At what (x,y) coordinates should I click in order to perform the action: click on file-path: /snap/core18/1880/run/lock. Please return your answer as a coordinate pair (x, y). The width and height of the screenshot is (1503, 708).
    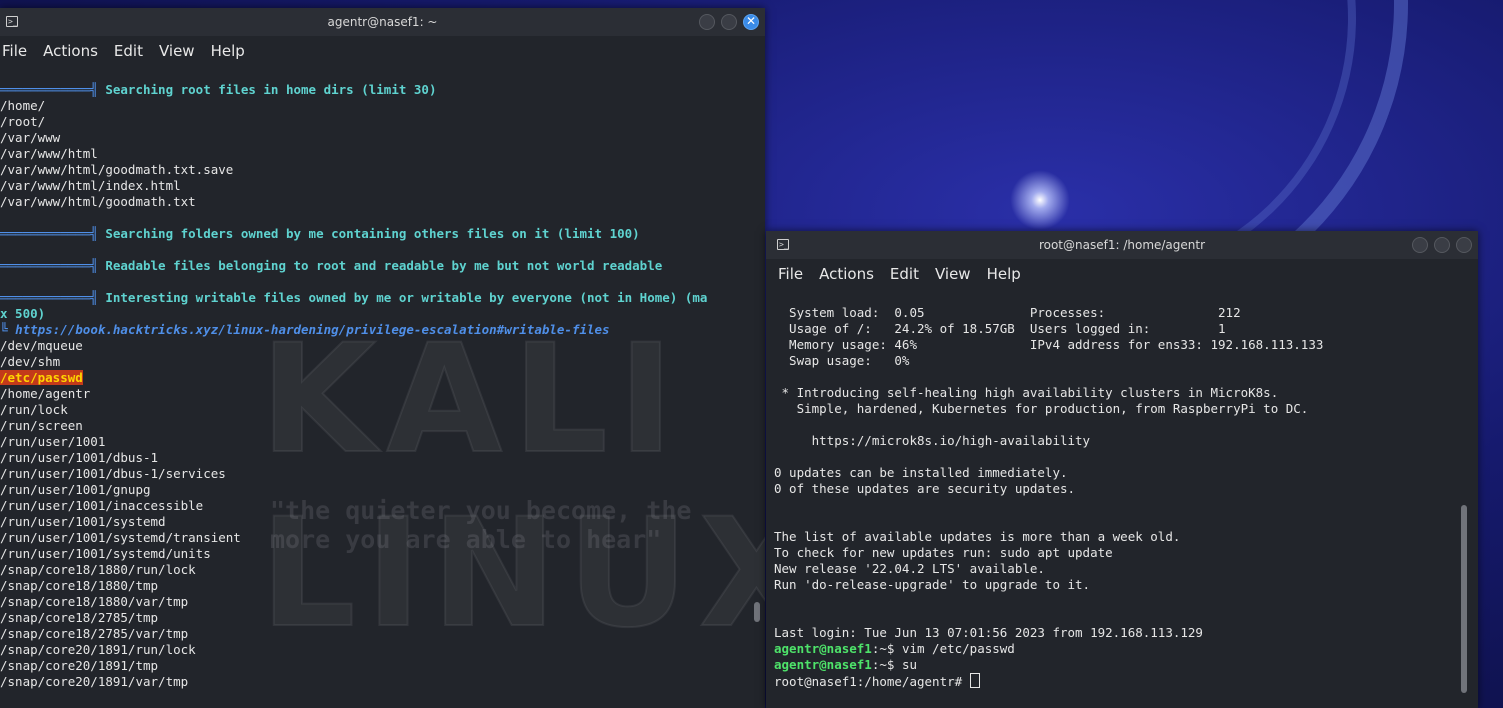
    Looking at the image, I should click on (98, 569).